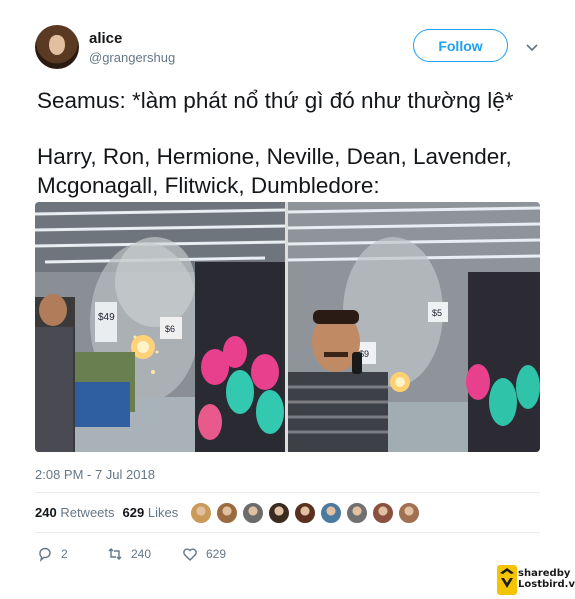 This screenshot has width=575, height=599. What do you see at coordinates (46, 512) in the screenshot?
I see `retweets-count: 240` at bounding box center [46, 512].